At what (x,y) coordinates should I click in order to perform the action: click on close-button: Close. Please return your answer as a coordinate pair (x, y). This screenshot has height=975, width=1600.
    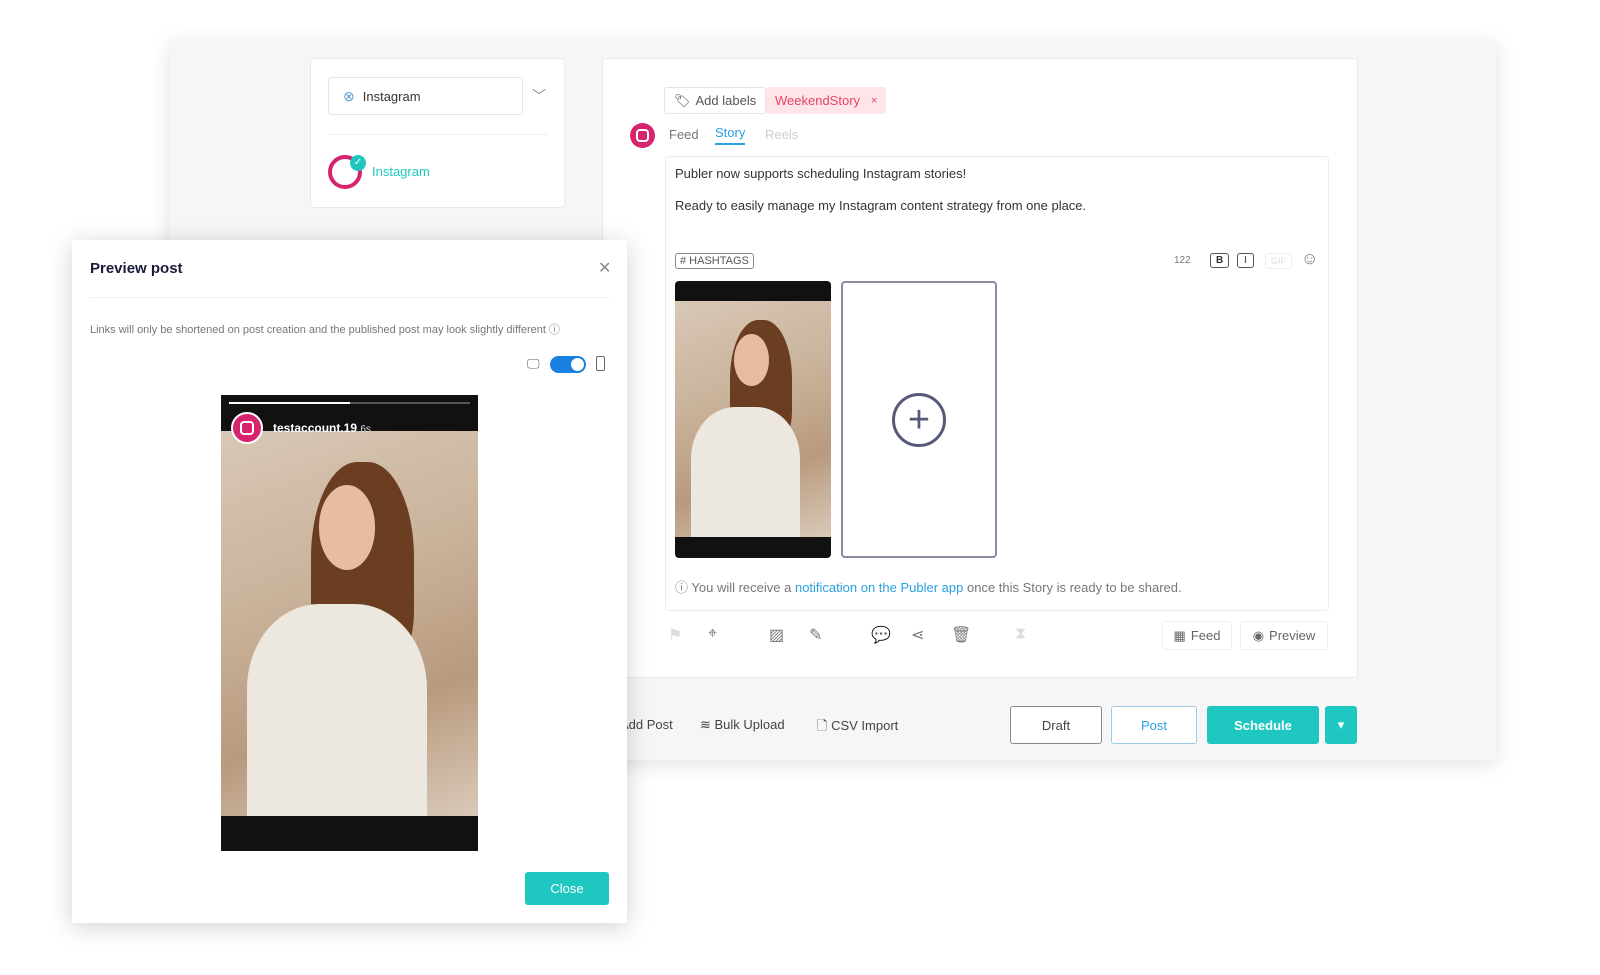
    Looking at the image, I should click on (567, 888).